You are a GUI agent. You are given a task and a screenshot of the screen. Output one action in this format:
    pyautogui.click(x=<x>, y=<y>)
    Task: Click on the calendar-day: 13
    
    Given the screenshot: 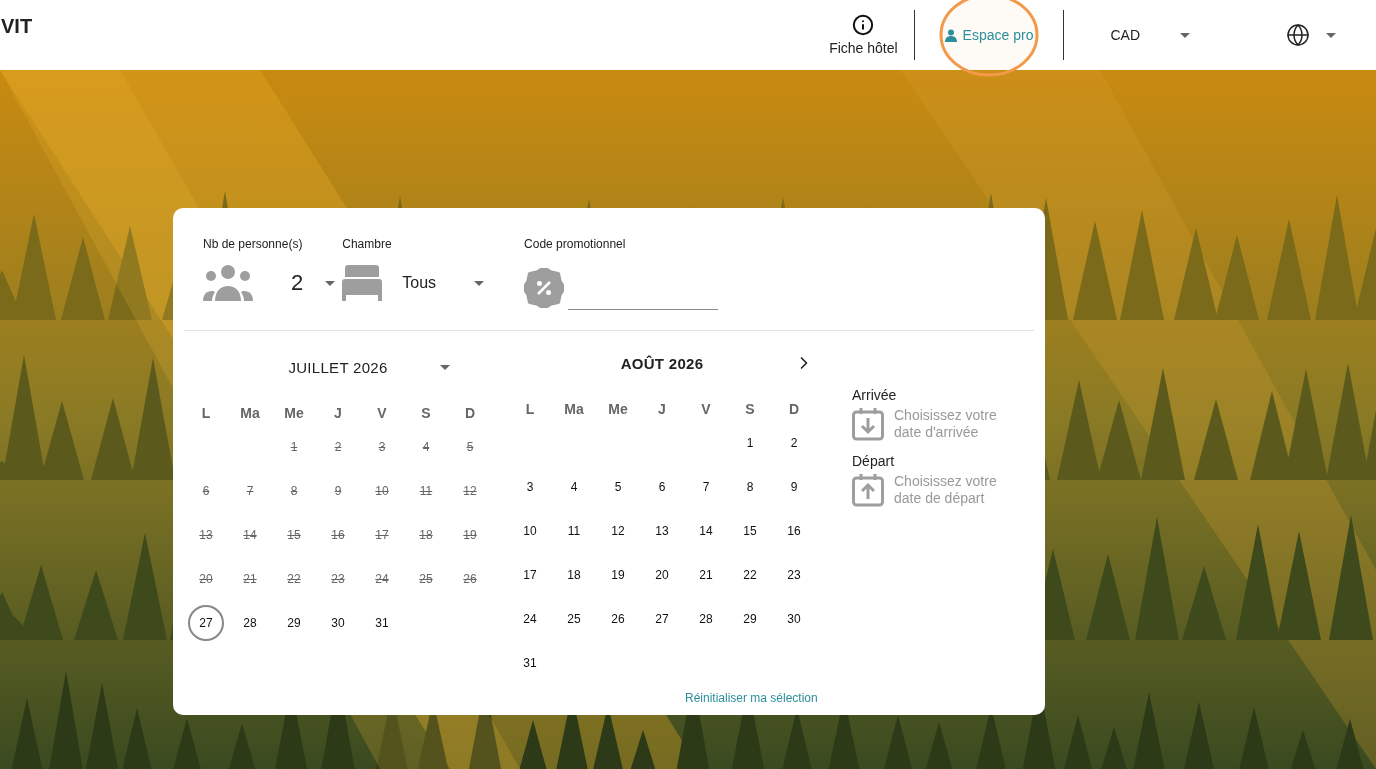 What is the action you would take?
    pyautogui.click(x=662, y=531)
    